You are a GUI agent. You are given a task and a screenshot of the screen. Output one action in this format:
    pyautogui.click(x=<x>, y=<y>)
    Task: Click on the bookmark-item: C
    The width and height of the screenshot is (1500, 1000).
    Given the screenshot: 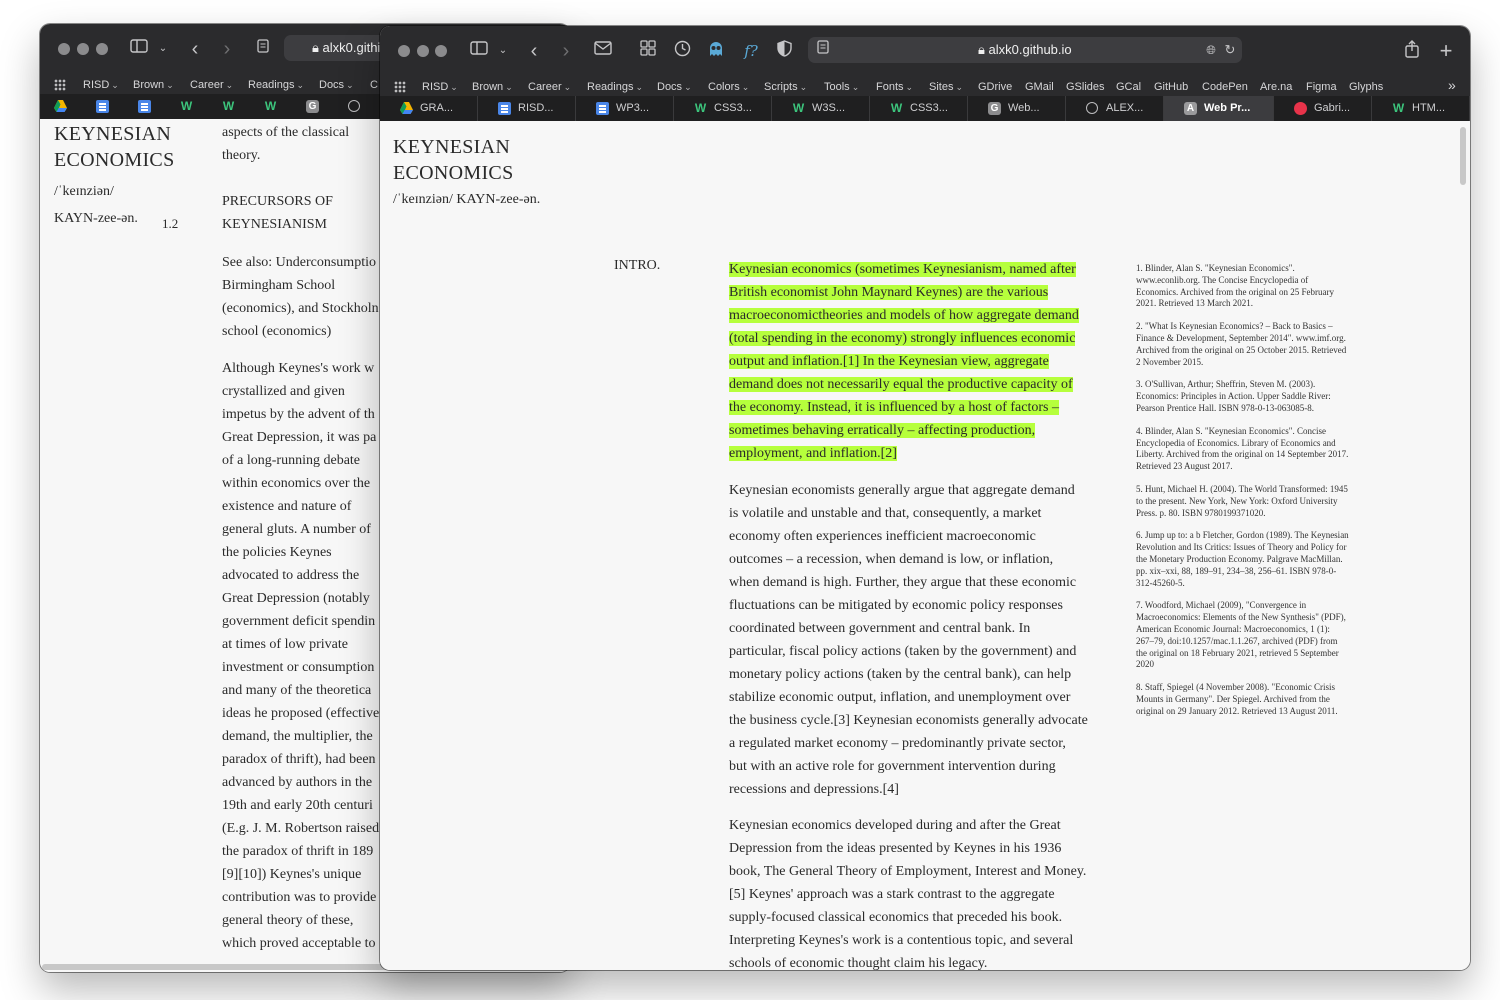 What is the action you would take?
    pyautogui.click(x=374, y=85)
    